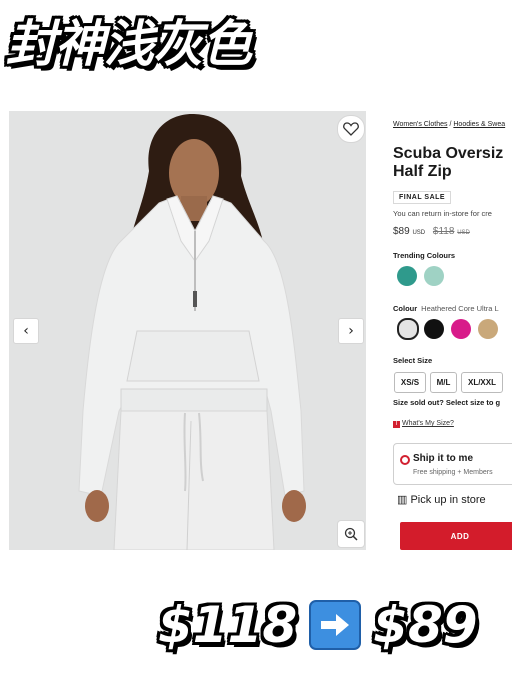 The width and height of the screenshot is (512, 683). Describe the element at coordinates (129, 44) in the screenshot. I see `overlay-title: 封神浅灰色` at that location.